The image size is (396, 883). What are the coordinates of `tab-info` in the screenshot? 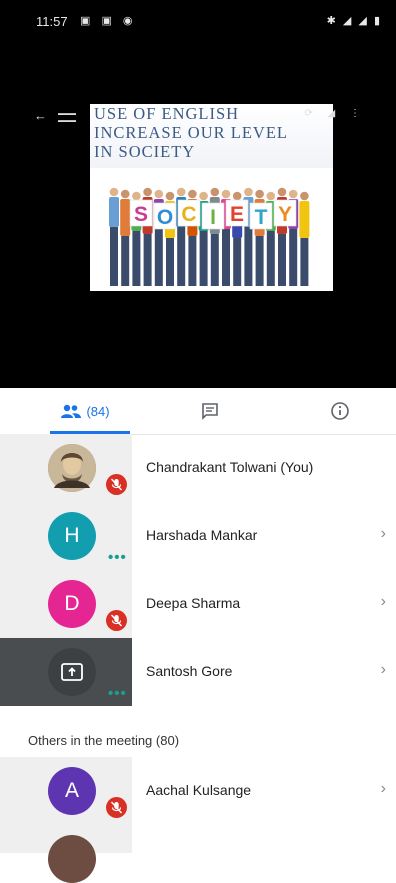 It's located at (340, 411).